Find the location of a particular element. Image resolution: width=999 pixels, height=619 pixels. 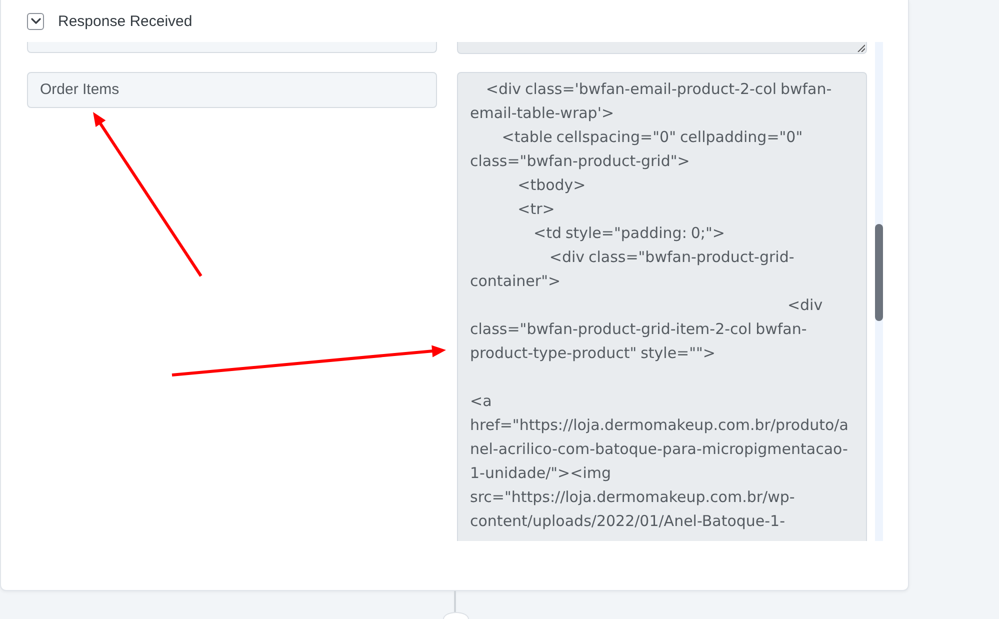

connector-line is located at coordinates (455, 601).